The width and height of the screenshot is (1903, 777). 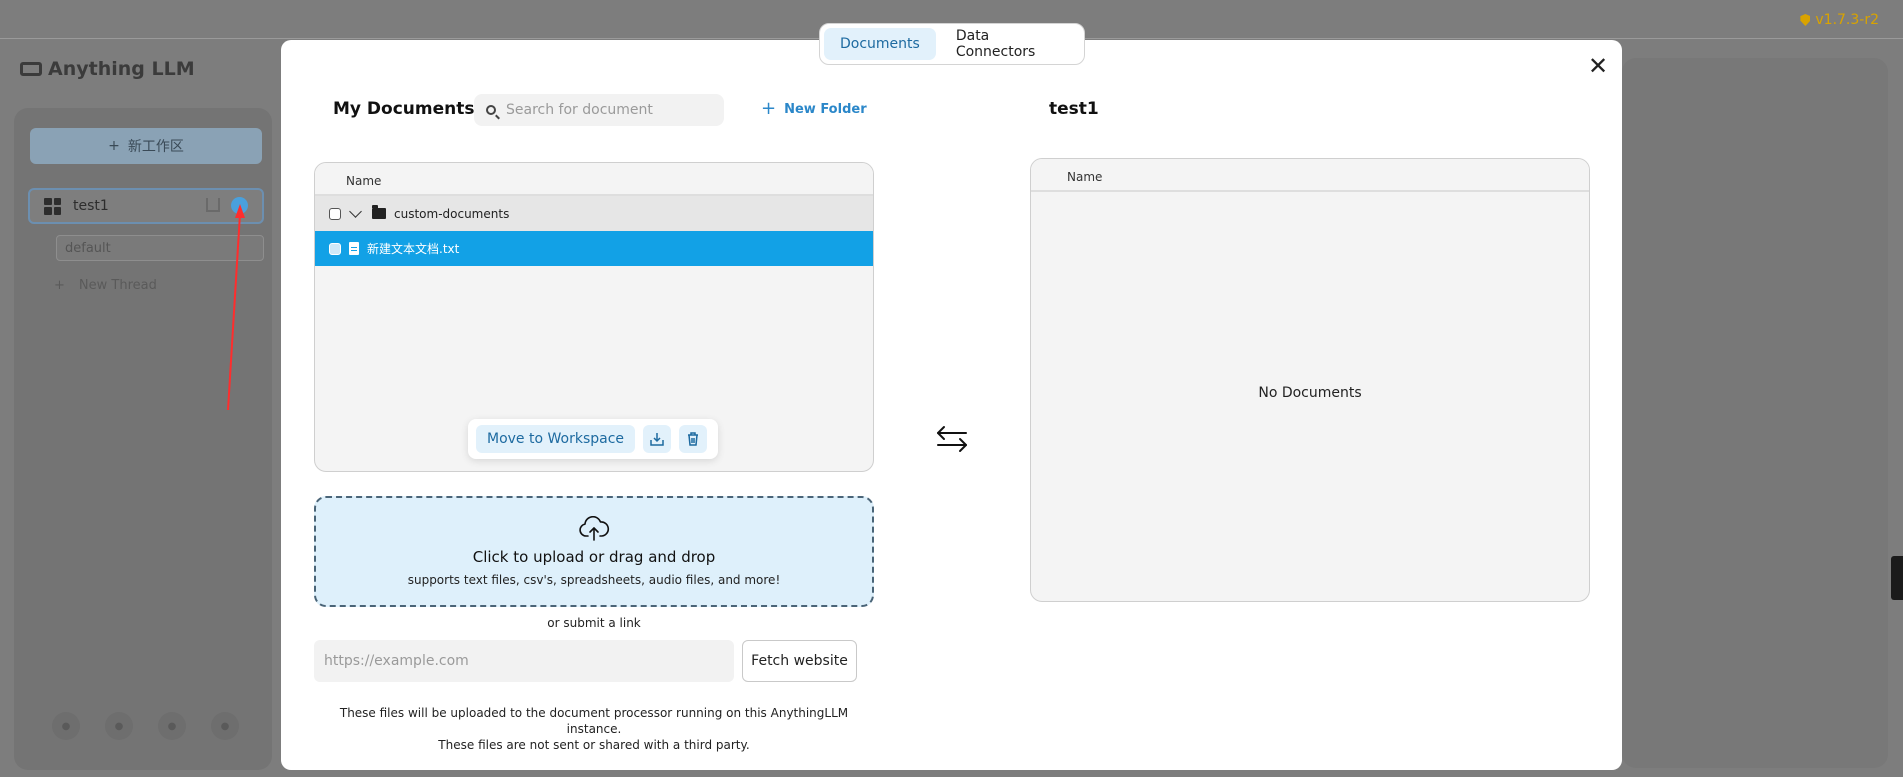 What do you see at coordinates (880, 44) in the screenshot?
I see `tab-documents: Documents` at bounding box center [880, 44].